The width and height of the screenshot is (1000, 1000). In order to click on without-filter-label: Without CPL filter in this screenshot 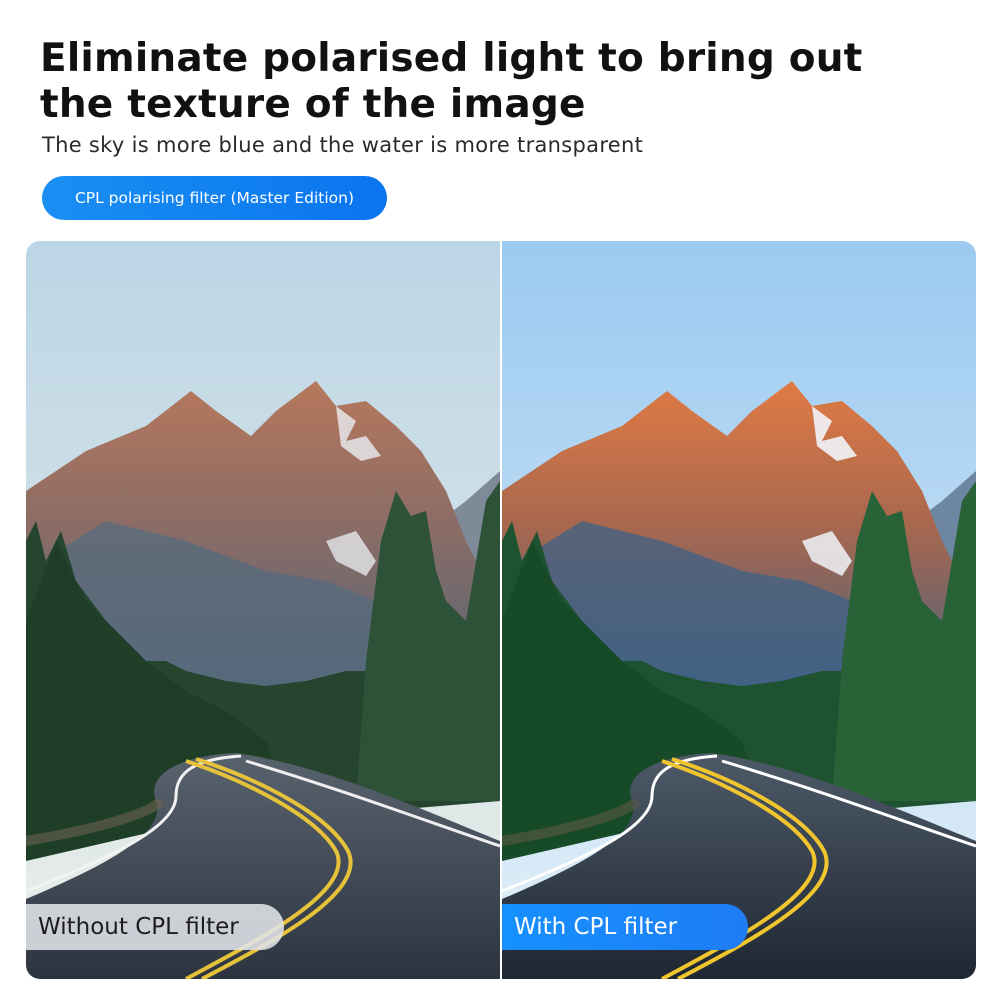, I will do `click(155, 927)`.